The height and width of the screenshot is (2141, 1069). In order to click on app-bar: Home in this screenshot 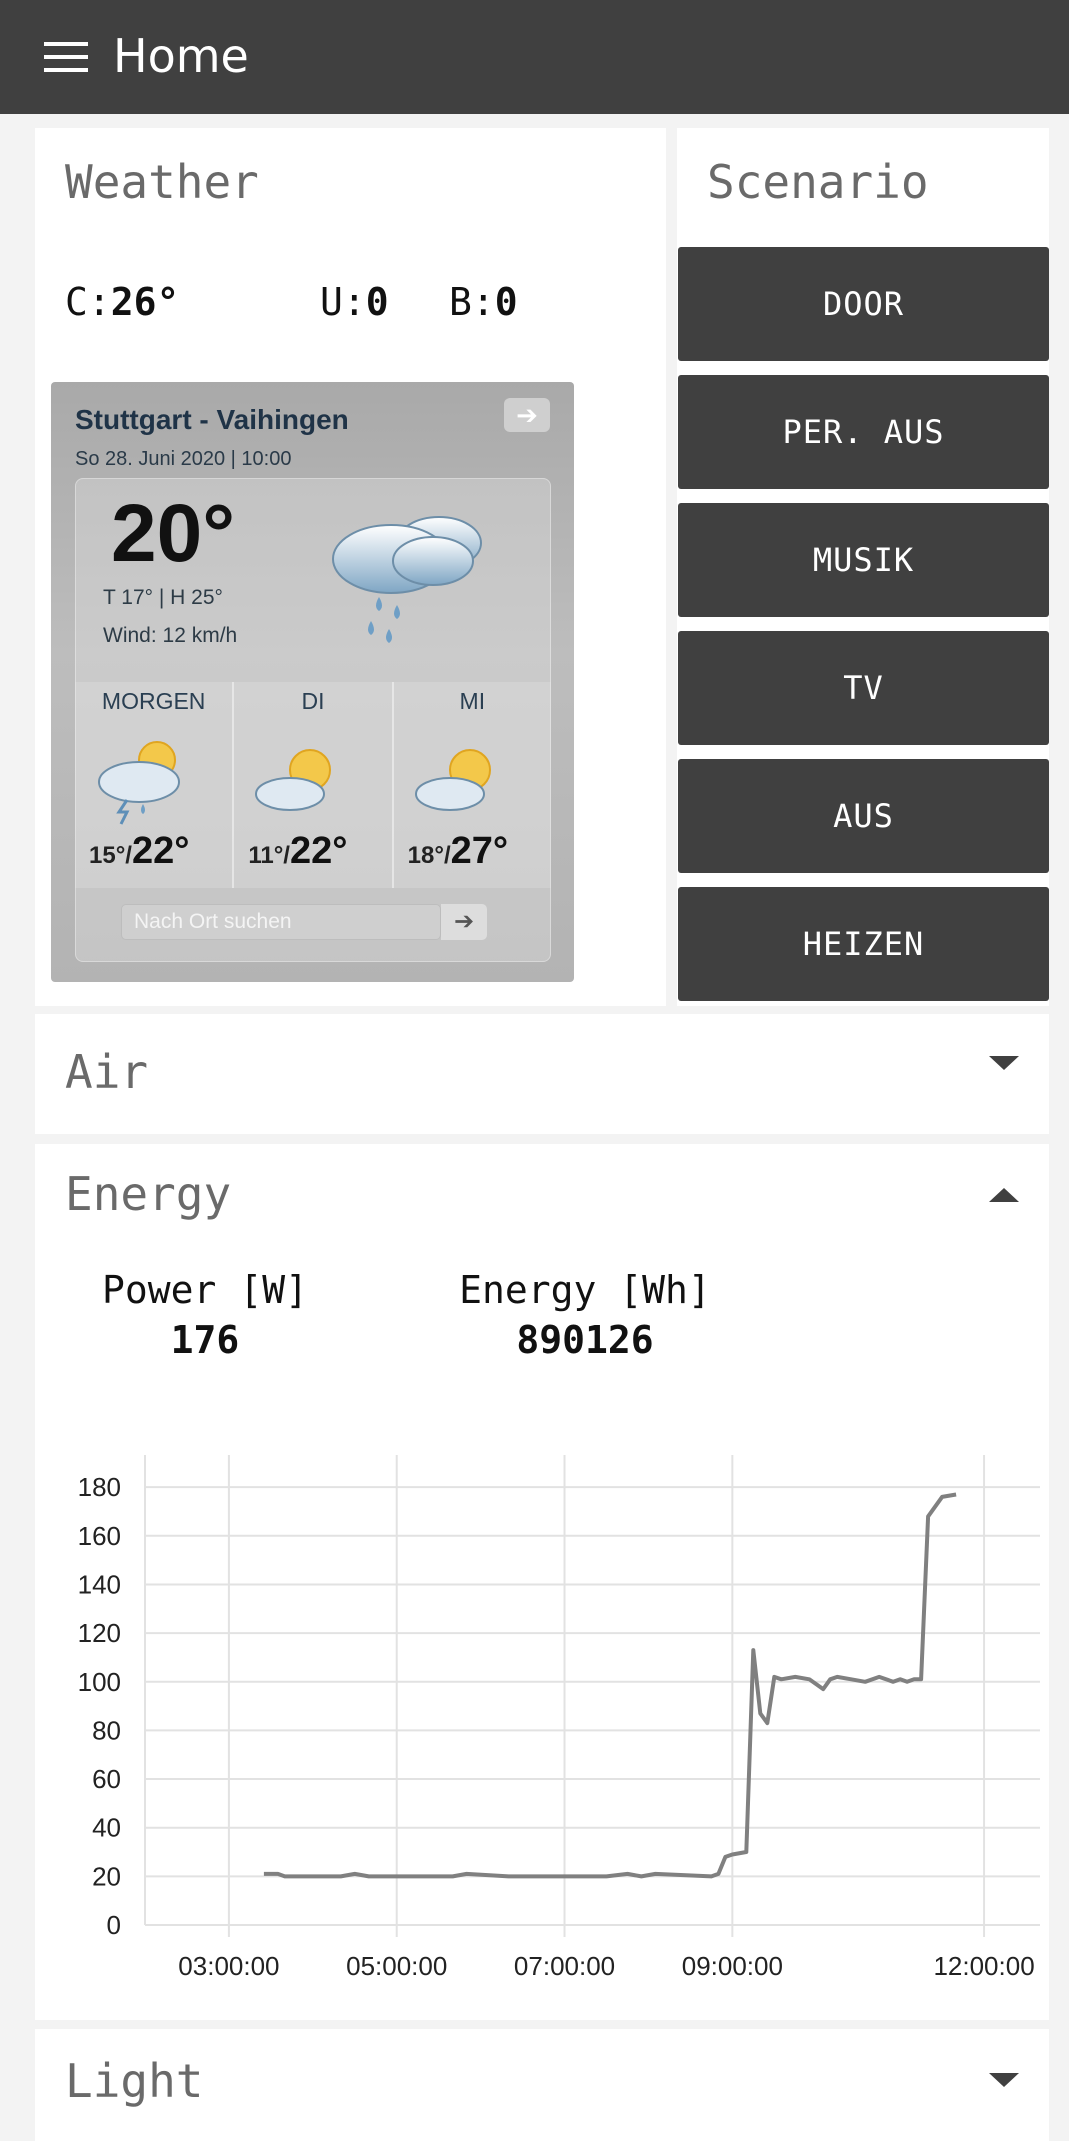, I will do `click(534, 57)`.